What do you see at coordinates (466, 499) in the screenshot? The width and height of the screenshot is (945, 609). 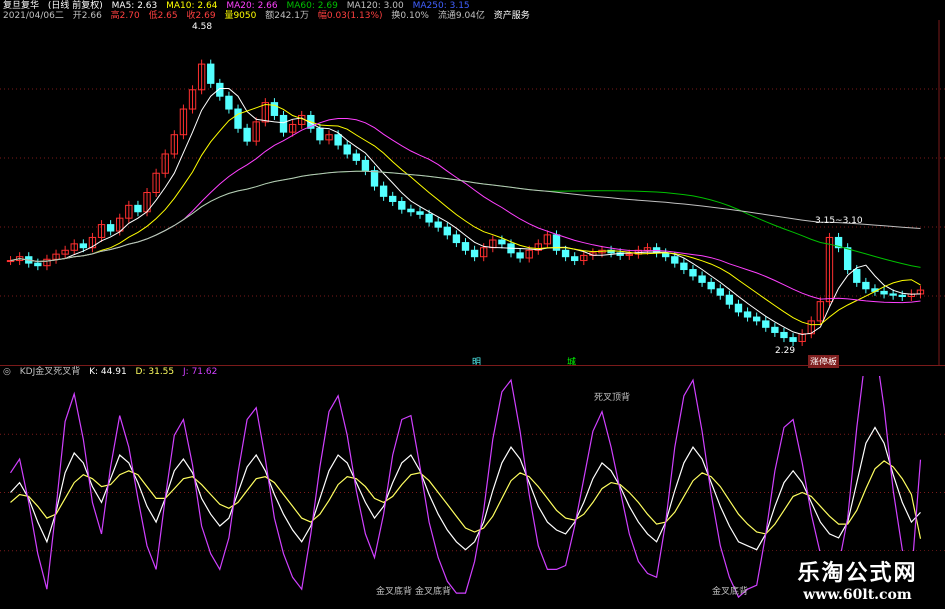 I see `kdj-d-line` at bounding box center [466, 499].